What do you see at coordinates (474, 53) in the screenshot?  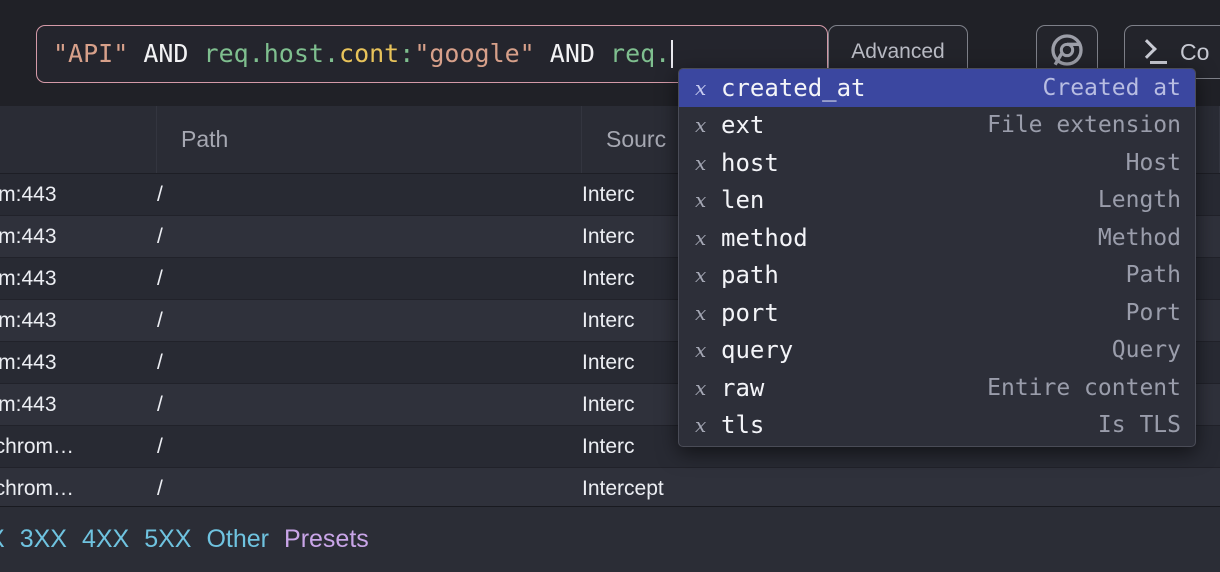 I see `query-token-string: "google"` at bounding box center [474, 53].